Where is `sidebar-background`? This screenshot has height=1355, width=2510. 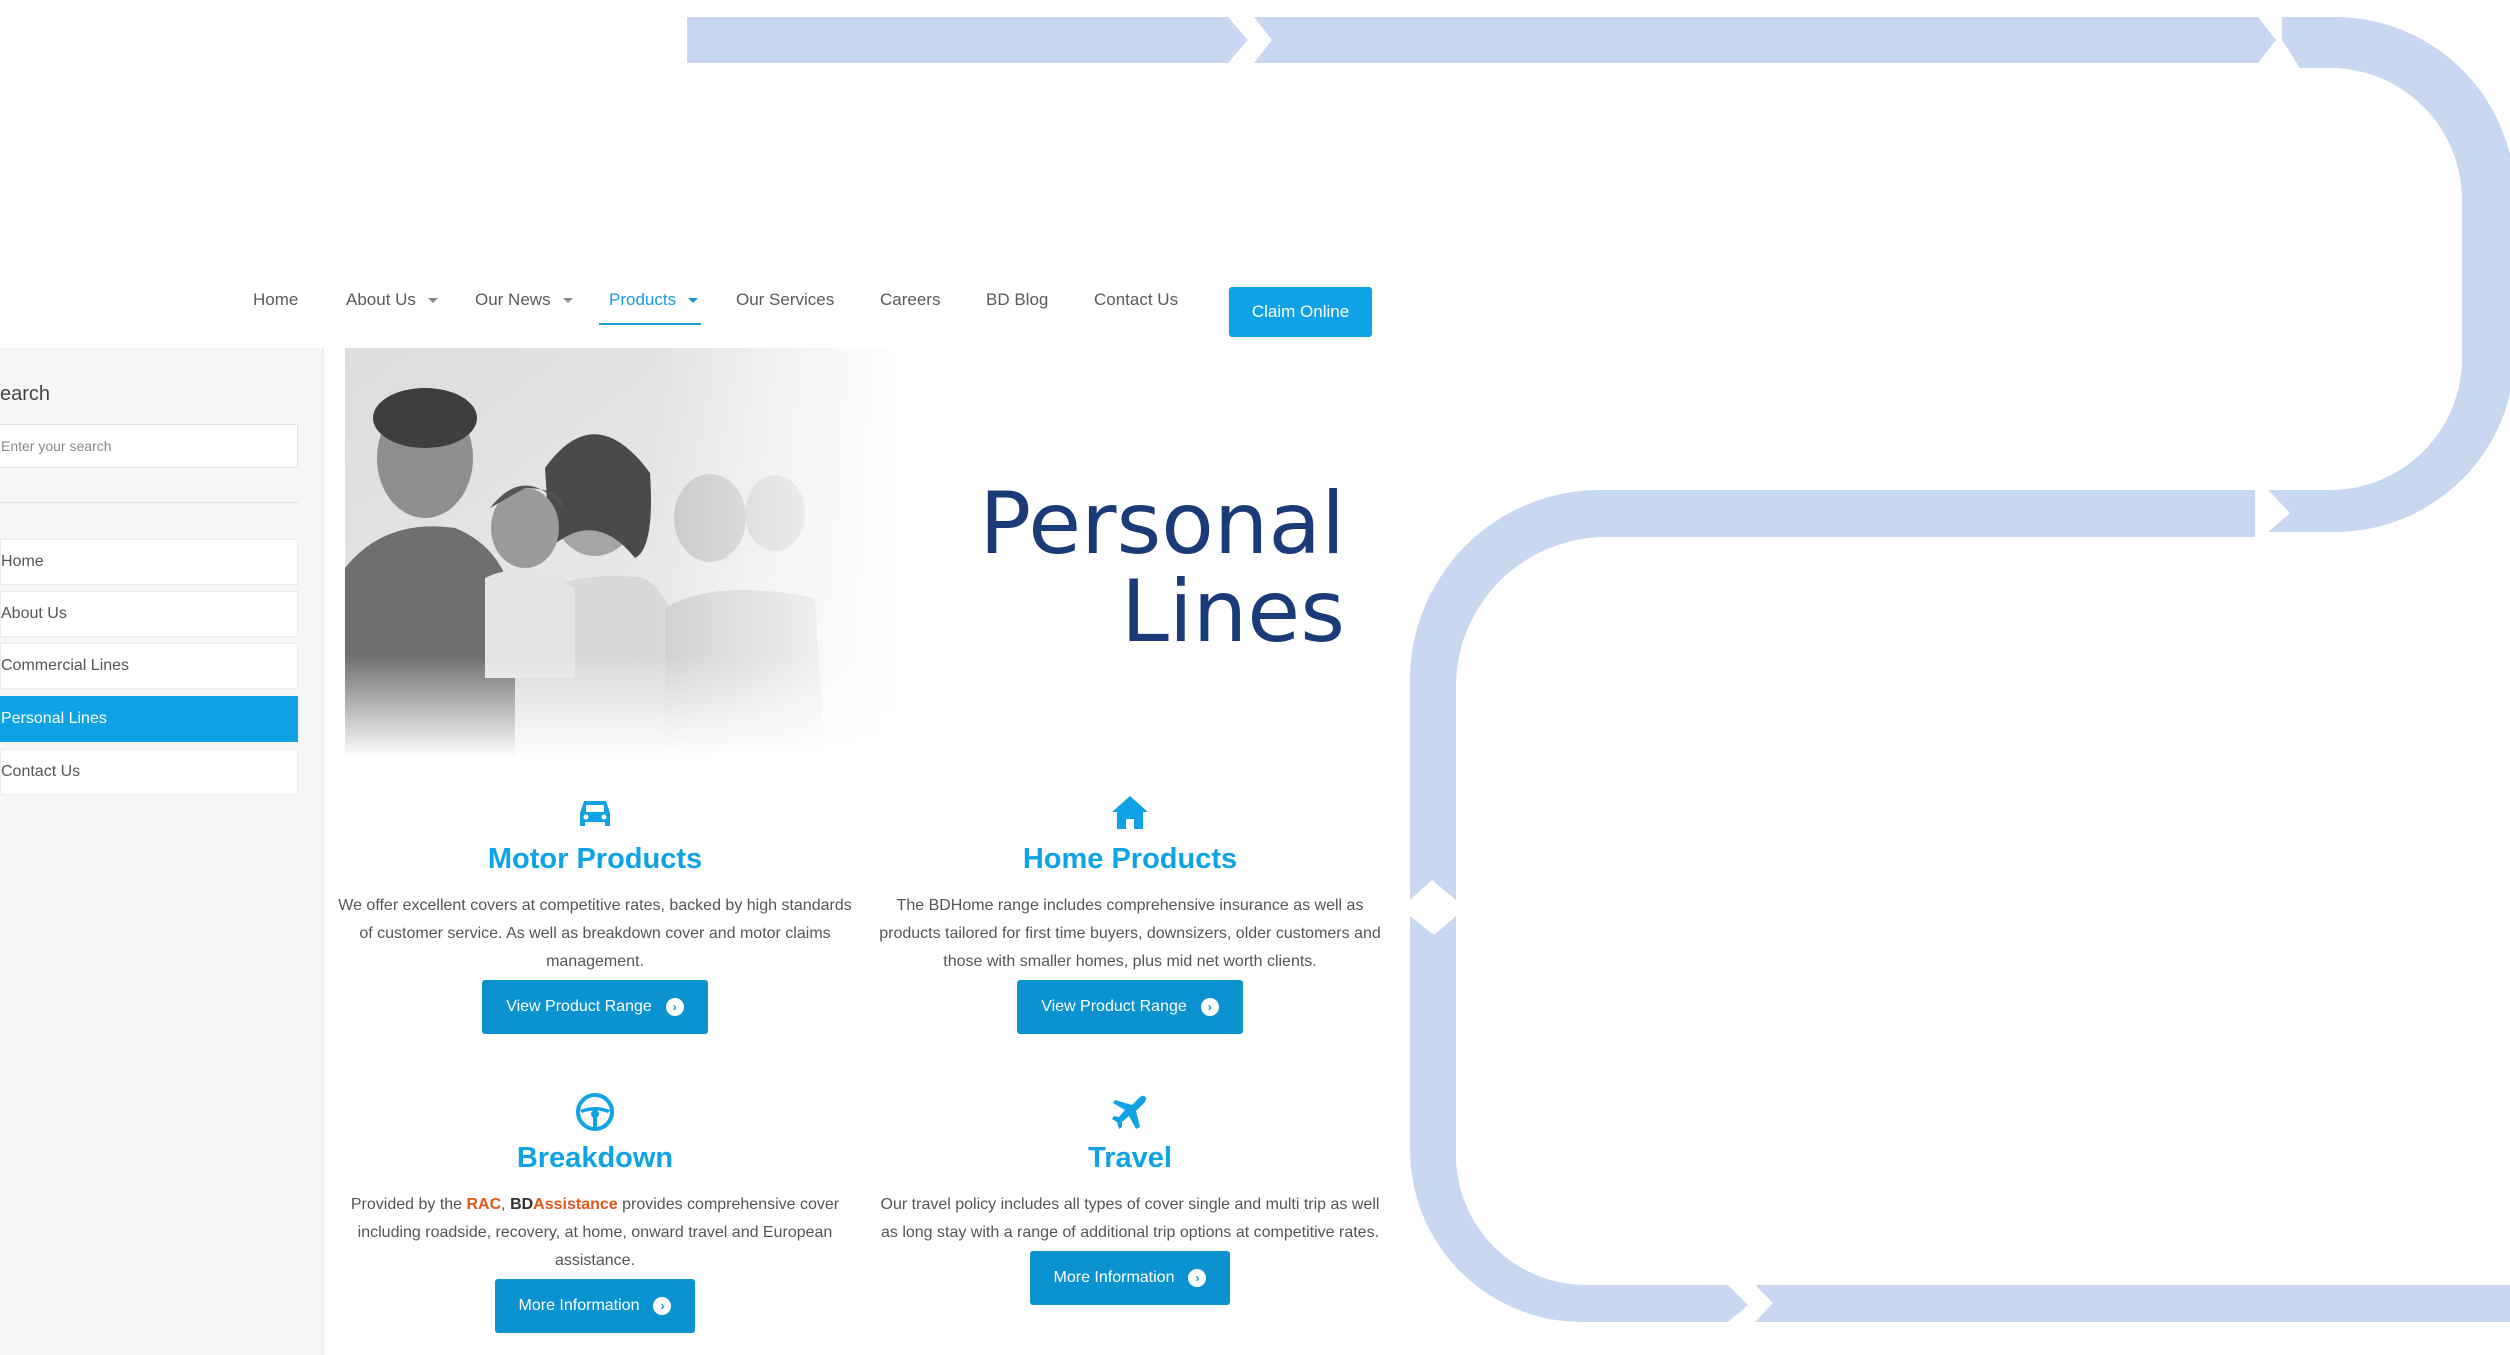
sidebar-background is located at coordinates (162, 851).